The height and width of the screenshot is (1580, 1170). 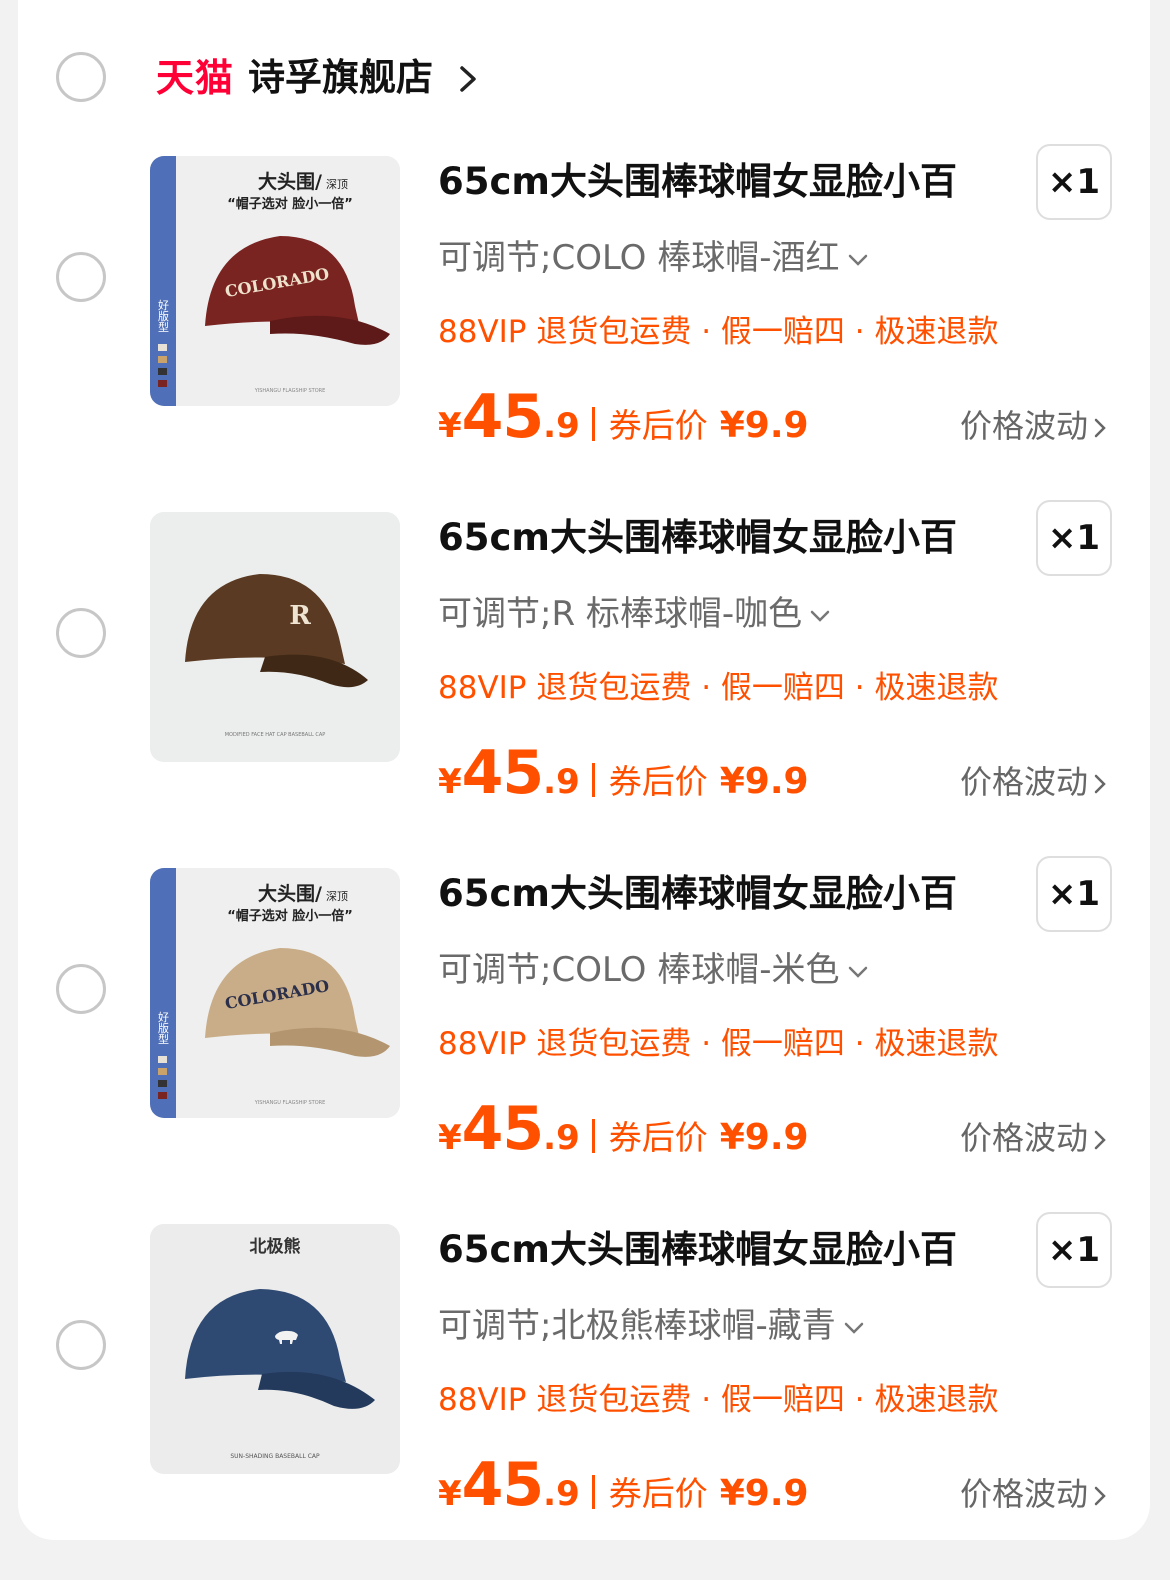 I want to click on image-footer: SUN-SHADING BASEBALL CAP, so click(x=275, y=1456).